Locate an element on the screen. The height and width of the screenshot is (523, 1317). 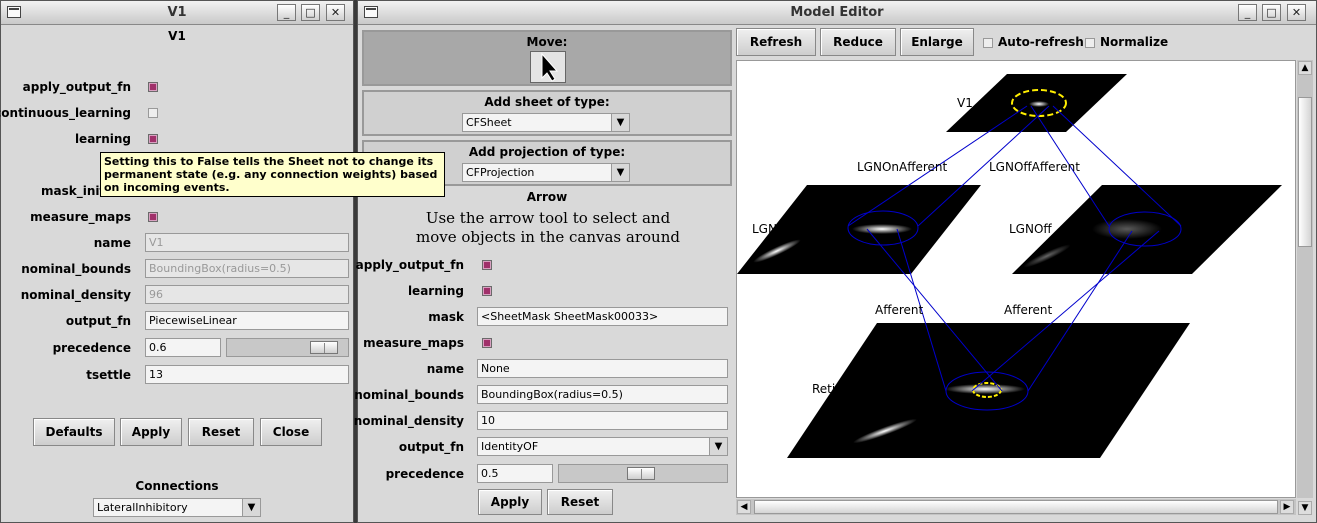
v1-sheet: V1 is located at coordinates (1036, 103).